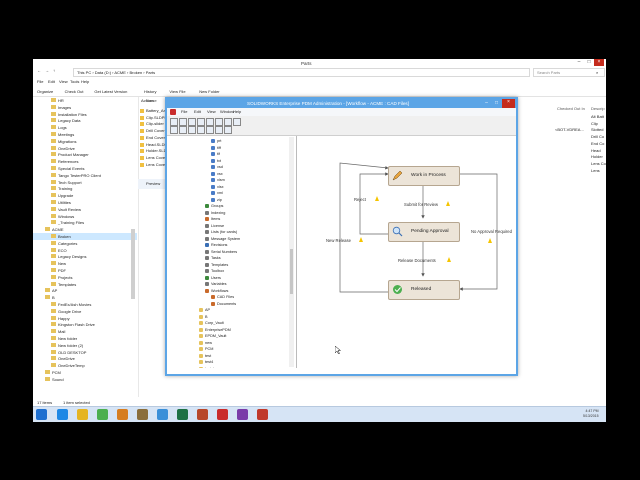 The width and height of the screenshot is (640, 480). What do you see at coordinates (153, 184) in the screenshot?
I see `preview-tab: Preview` at bounding box center [153, 184].